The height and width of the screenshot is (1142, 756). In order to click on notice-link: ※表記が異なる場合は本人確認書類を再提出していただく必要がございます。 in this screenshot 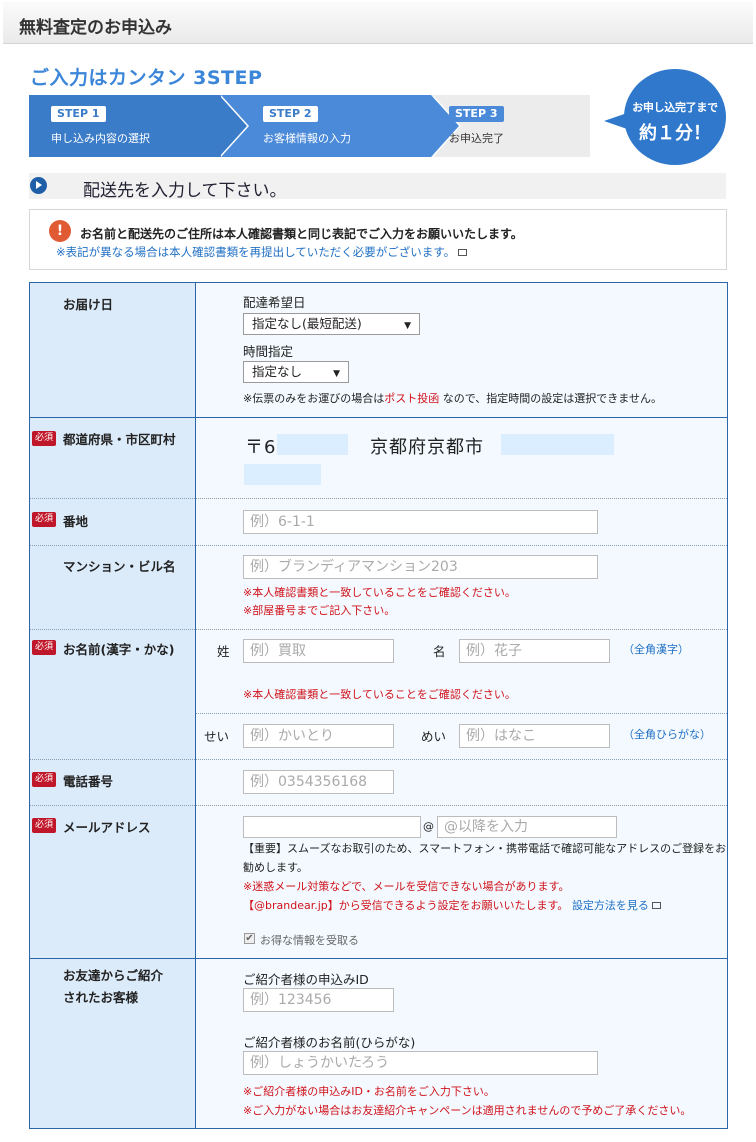, I will do `click(262, 252)`.